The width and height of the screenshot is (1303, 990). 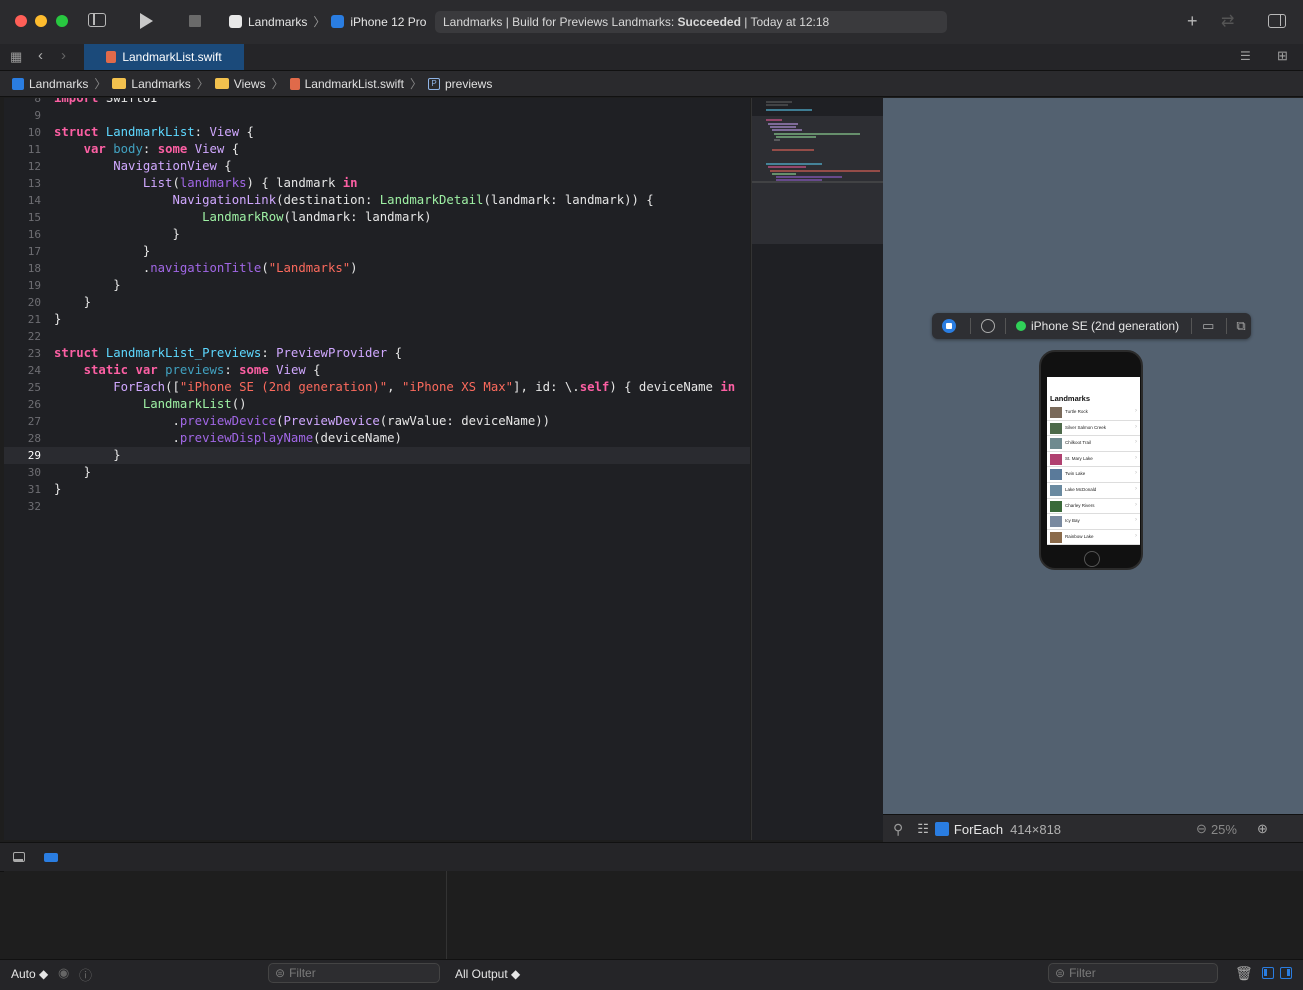 I want to click on library-add-icon: +, so click(x=1192, y=21).